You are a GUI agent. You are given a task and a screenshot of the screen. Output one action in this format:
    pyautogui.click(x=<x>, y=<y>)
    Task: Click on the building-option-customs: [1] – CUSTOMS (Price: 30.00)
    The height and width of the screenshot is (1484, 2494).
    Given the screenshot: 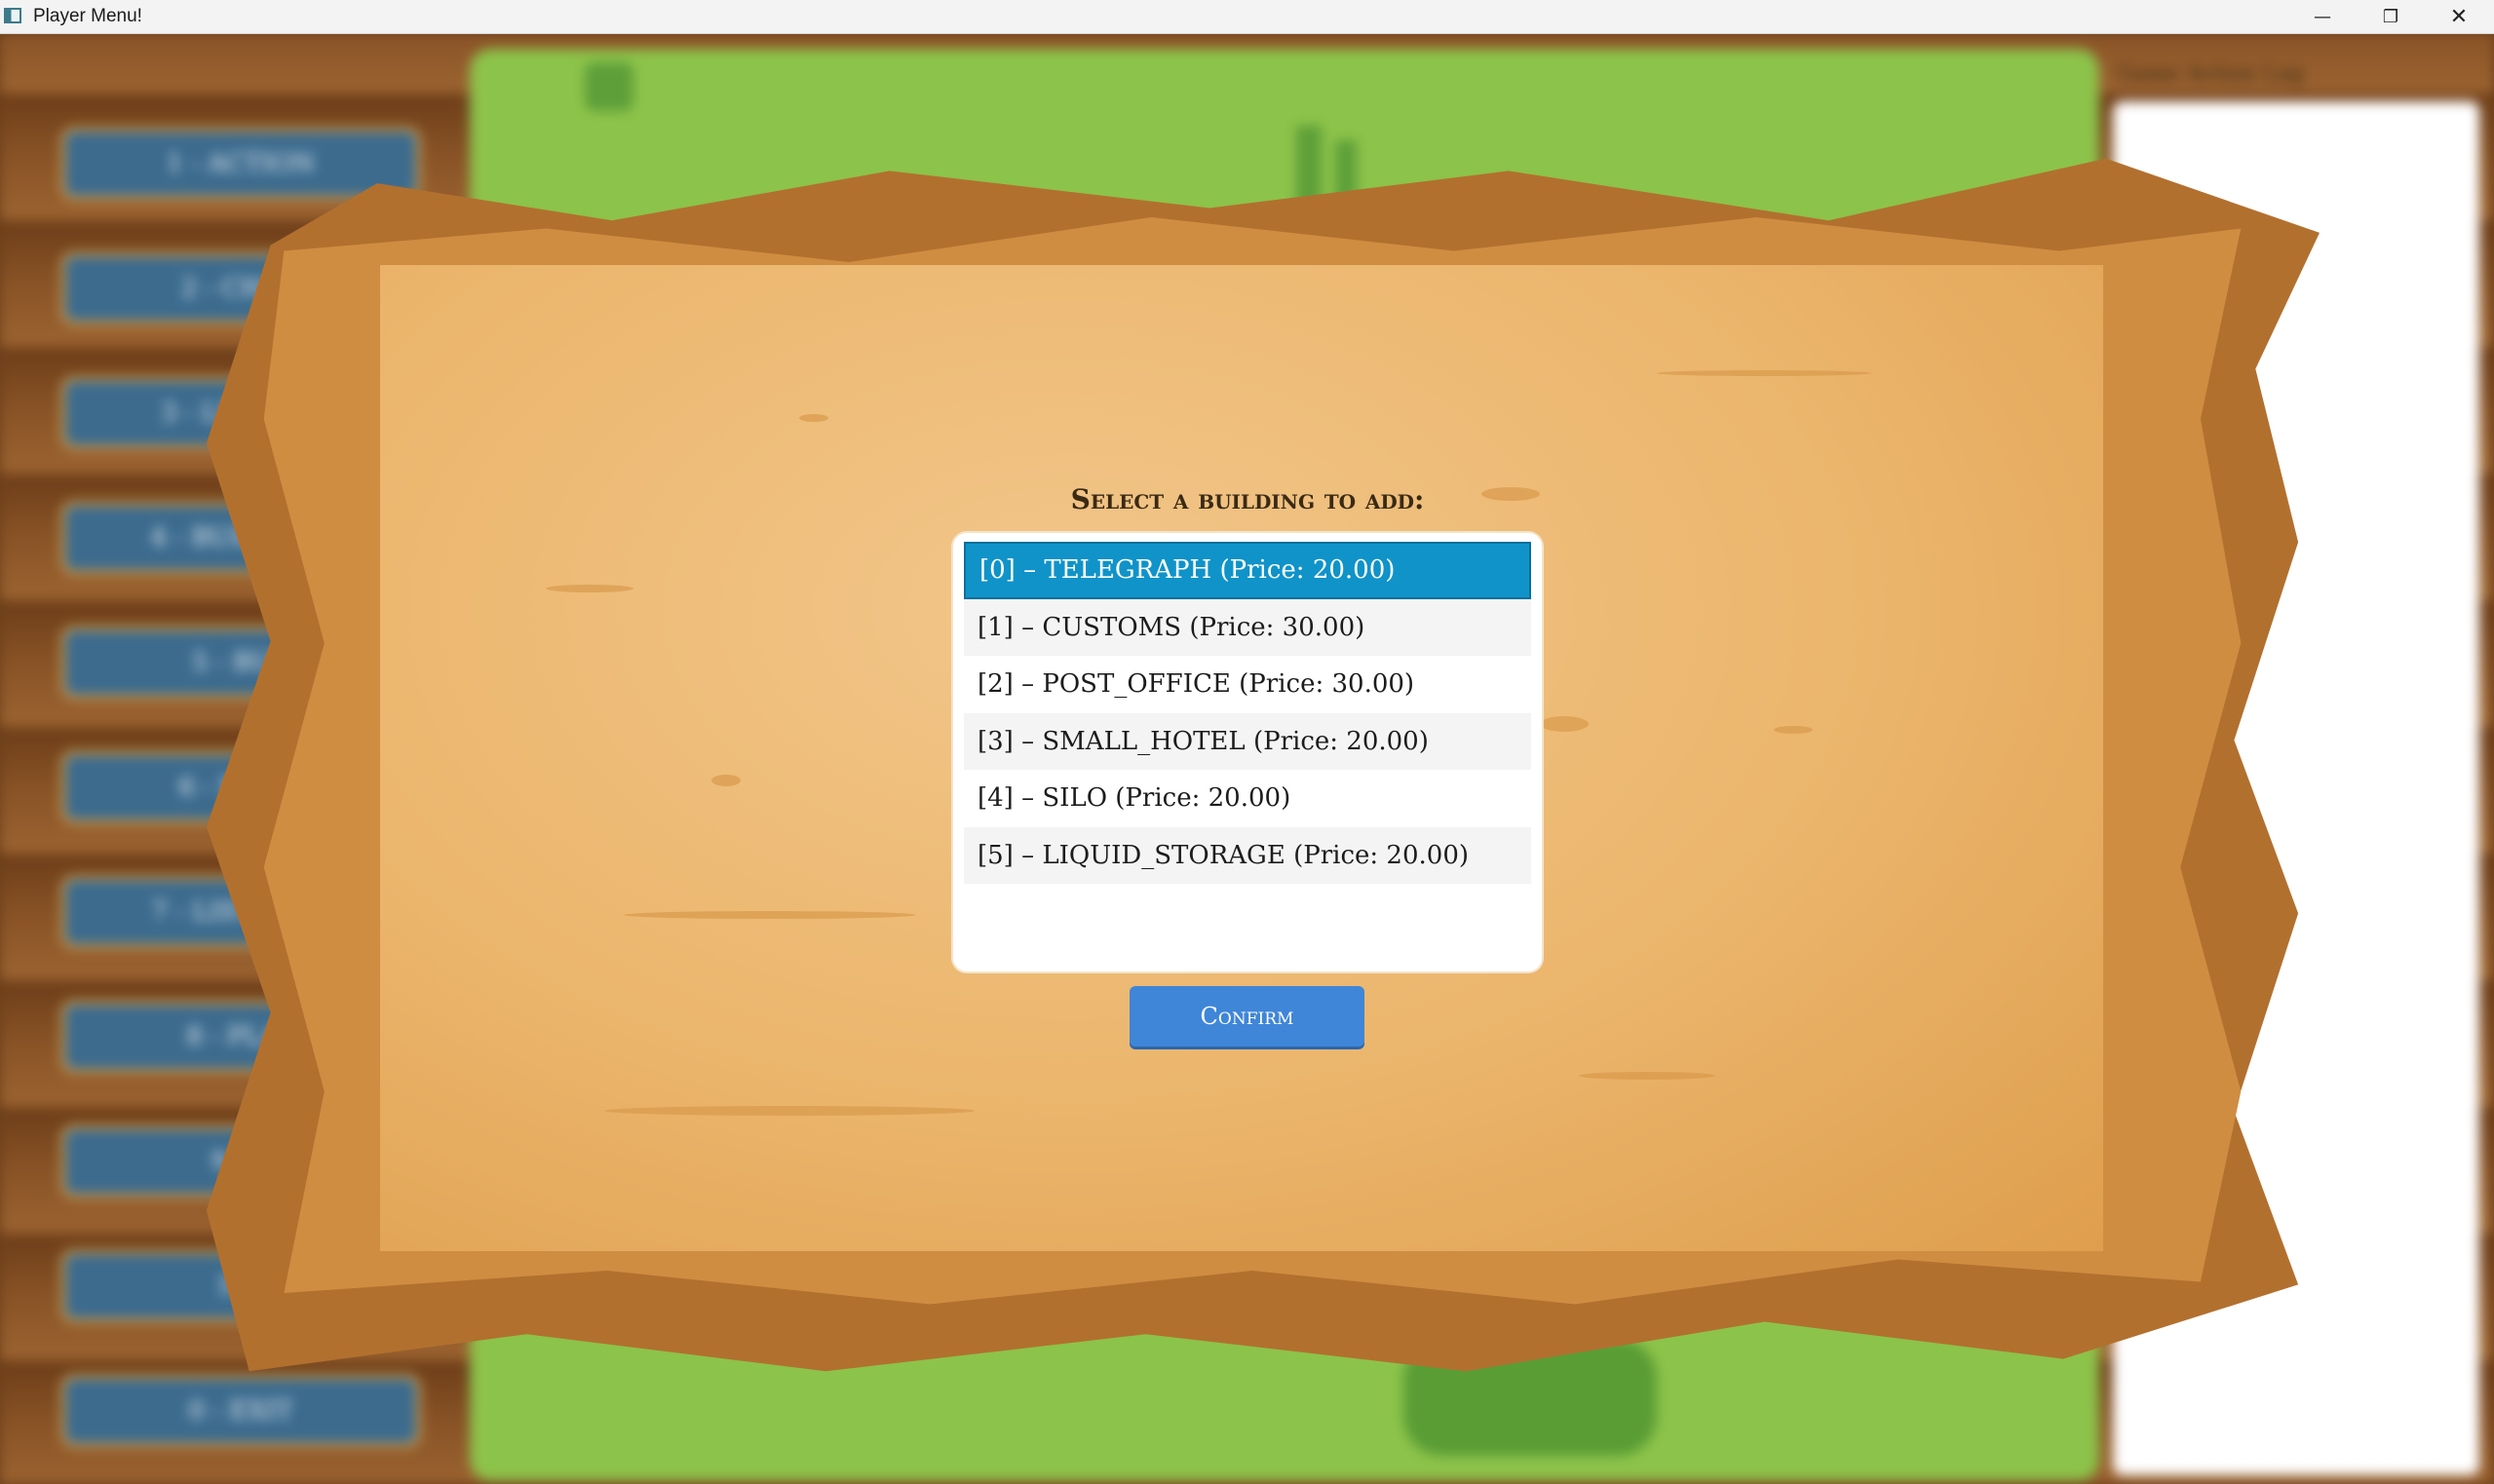 What is the action you would take?
    pyautogui.click(x=1247, y=627)
    